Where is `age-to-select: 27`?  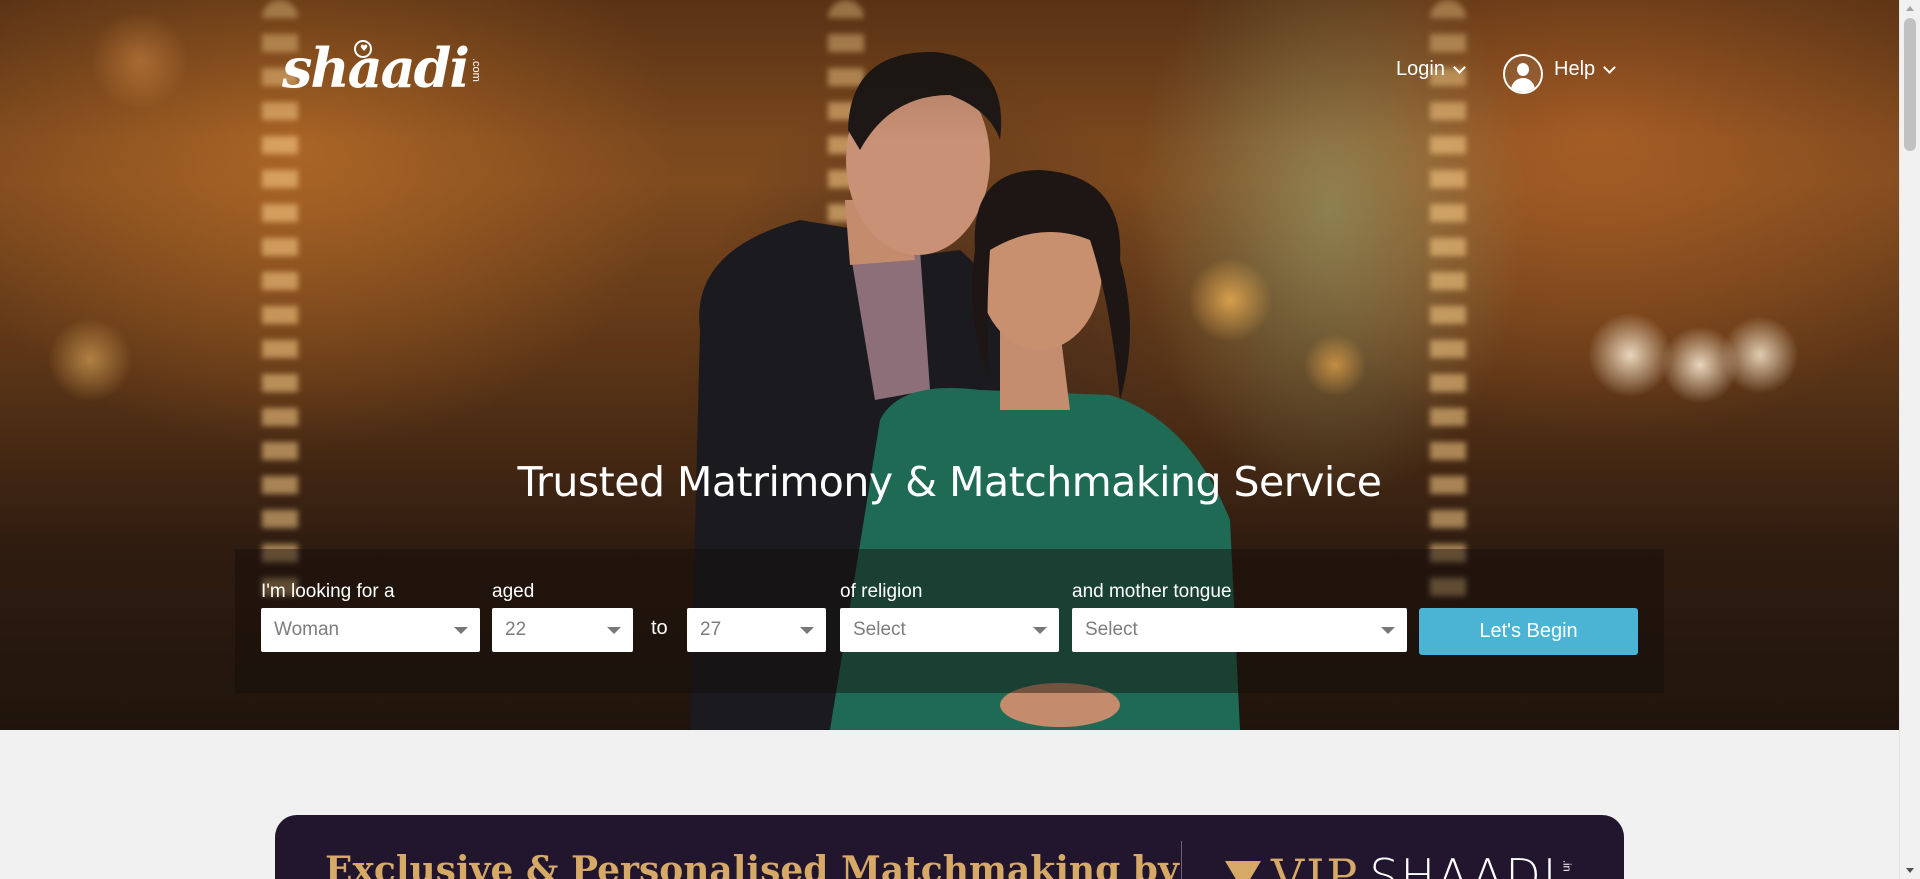
age-to-select: 27 is located at coordinates (756, 630).